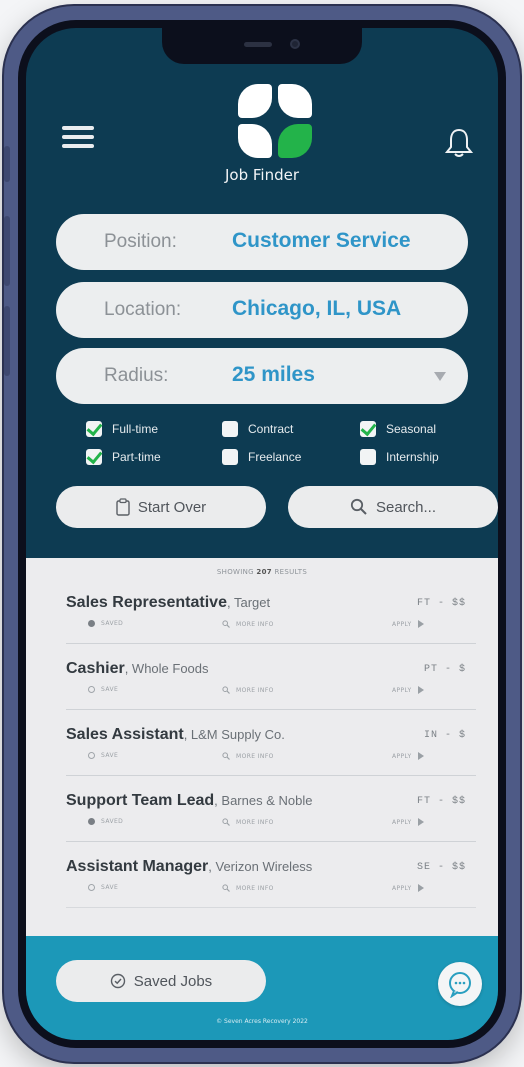 This screenshot has width=524, height=1067. Describe the element at coordinates (7, 164) in the screenshot. I see `phone-mute-switch` at that location.